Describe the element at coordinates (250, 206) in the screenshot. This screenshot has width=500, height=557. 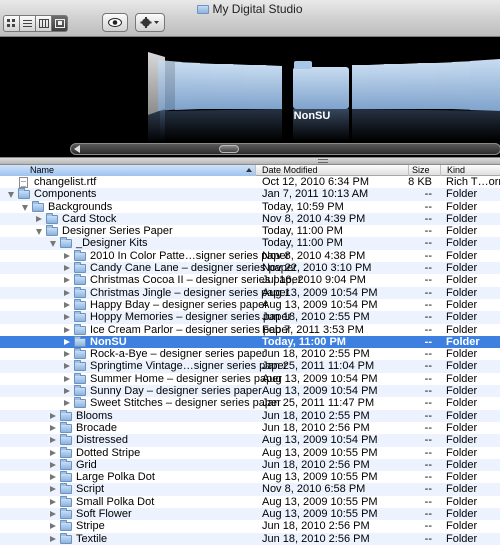
I see `list-row: Backgrounds Today, 10:59 PM -- Folder` at that location.